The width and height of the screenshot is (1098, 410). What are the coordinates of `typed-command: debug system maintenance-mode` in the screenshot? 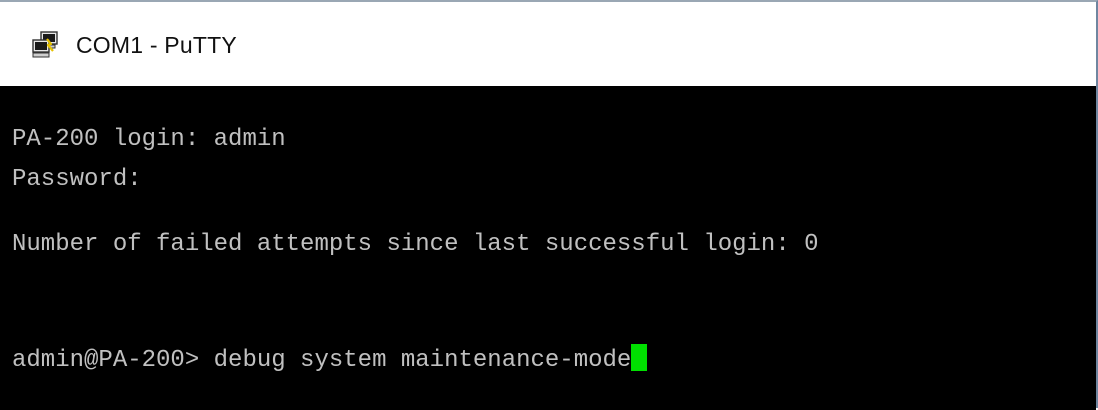 It's located at (422, 360).